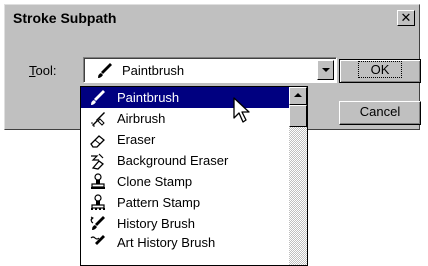 The height and width of the screenshot is (266, 428). What do you see at coordinates (194, 97) in the screenshot?
I see `list-item-paintbrush: Paintbrush` at bounding box center [194, 97].